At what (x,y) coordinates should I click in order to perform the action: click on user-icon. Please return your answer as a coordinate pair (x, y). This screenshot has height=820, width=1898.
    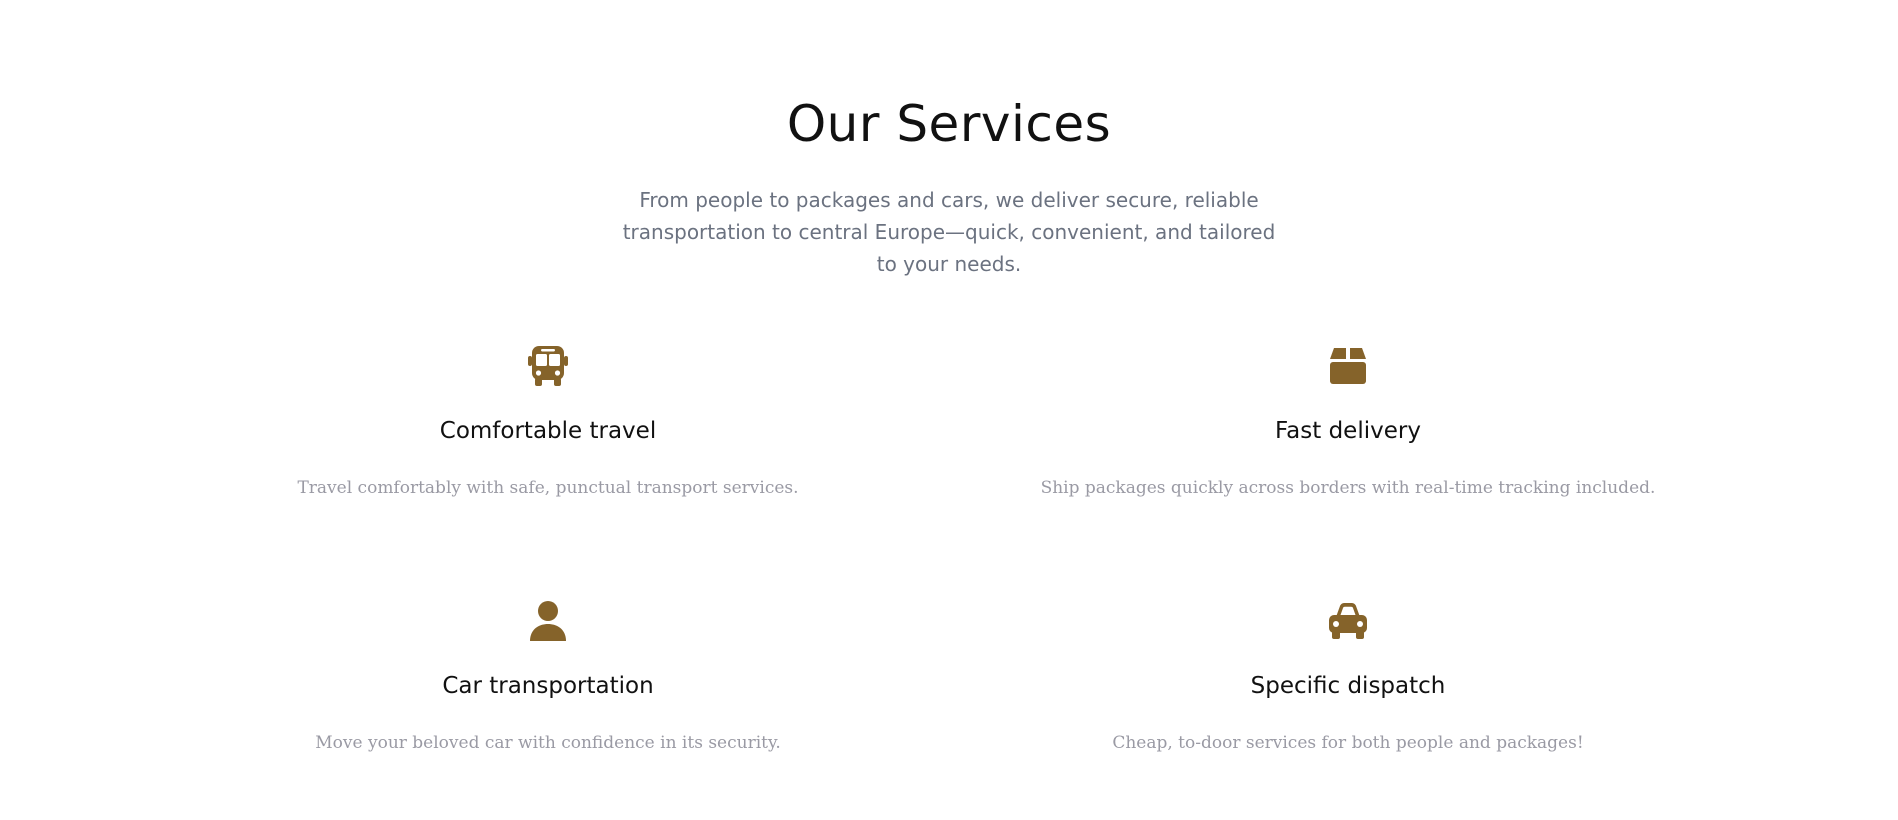
    Looking at the image, I should click on (548, 621).